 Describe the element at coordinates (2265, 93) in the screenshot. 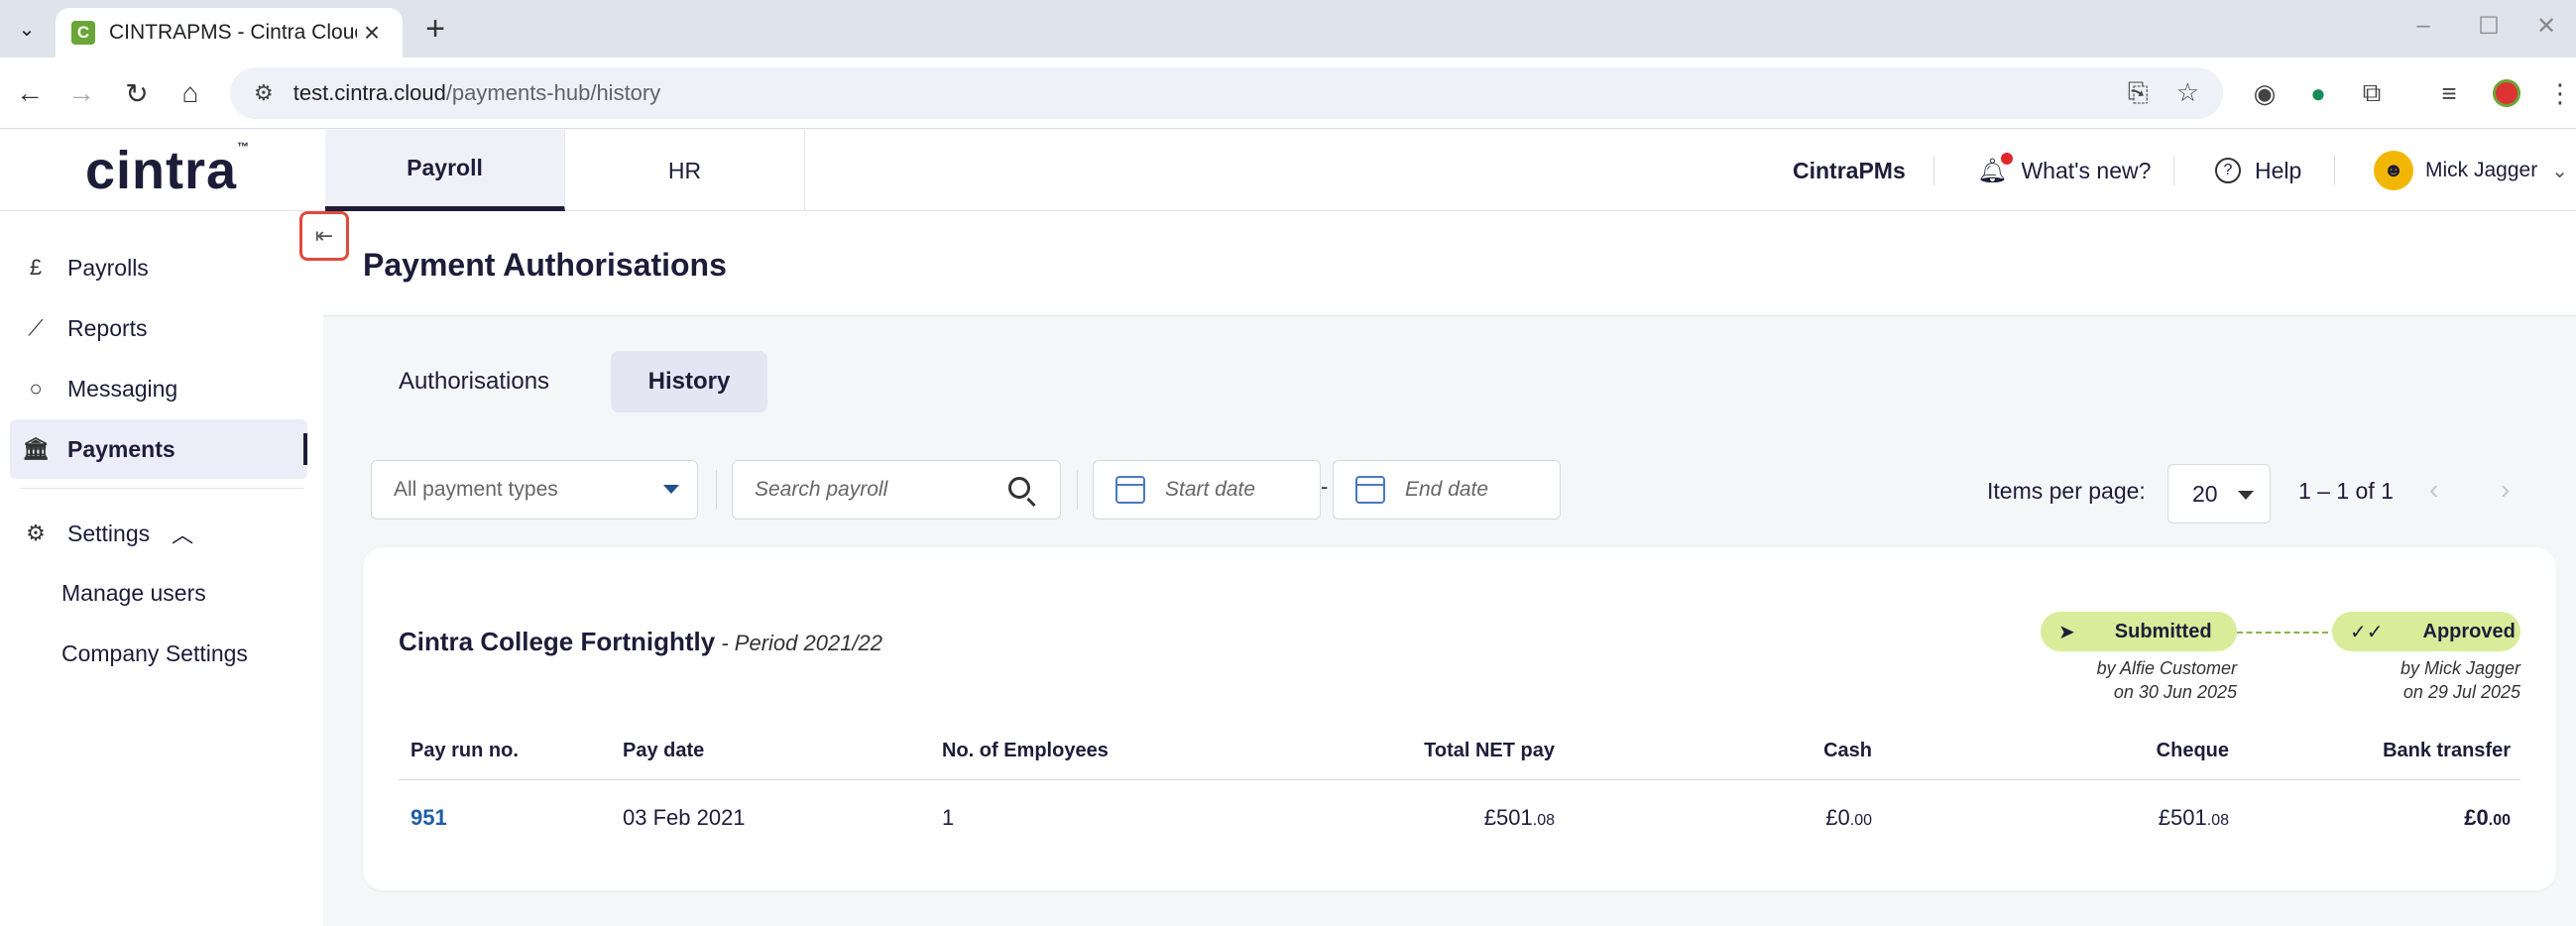

I see `extension-password-icon: ◉` at that location.